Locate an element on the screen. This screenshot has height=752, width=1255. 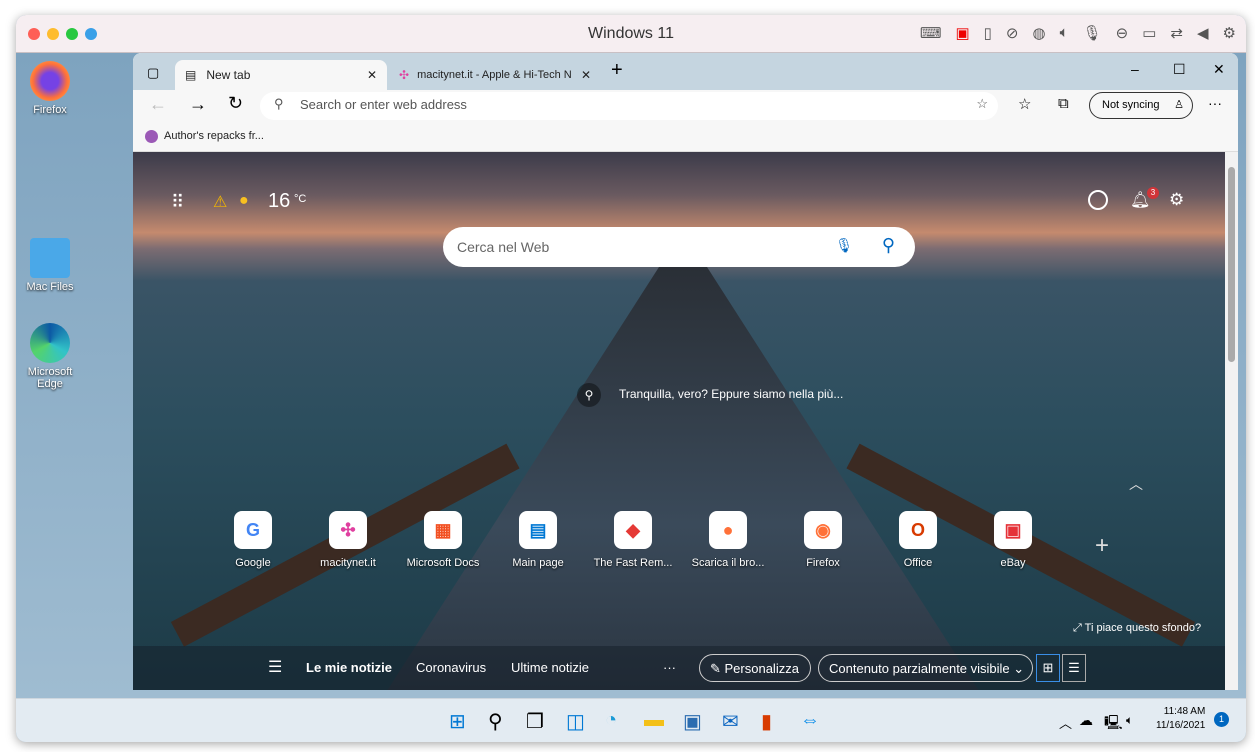
edge-taskbar-icon: ◔ is located at coordinates (611, 720).